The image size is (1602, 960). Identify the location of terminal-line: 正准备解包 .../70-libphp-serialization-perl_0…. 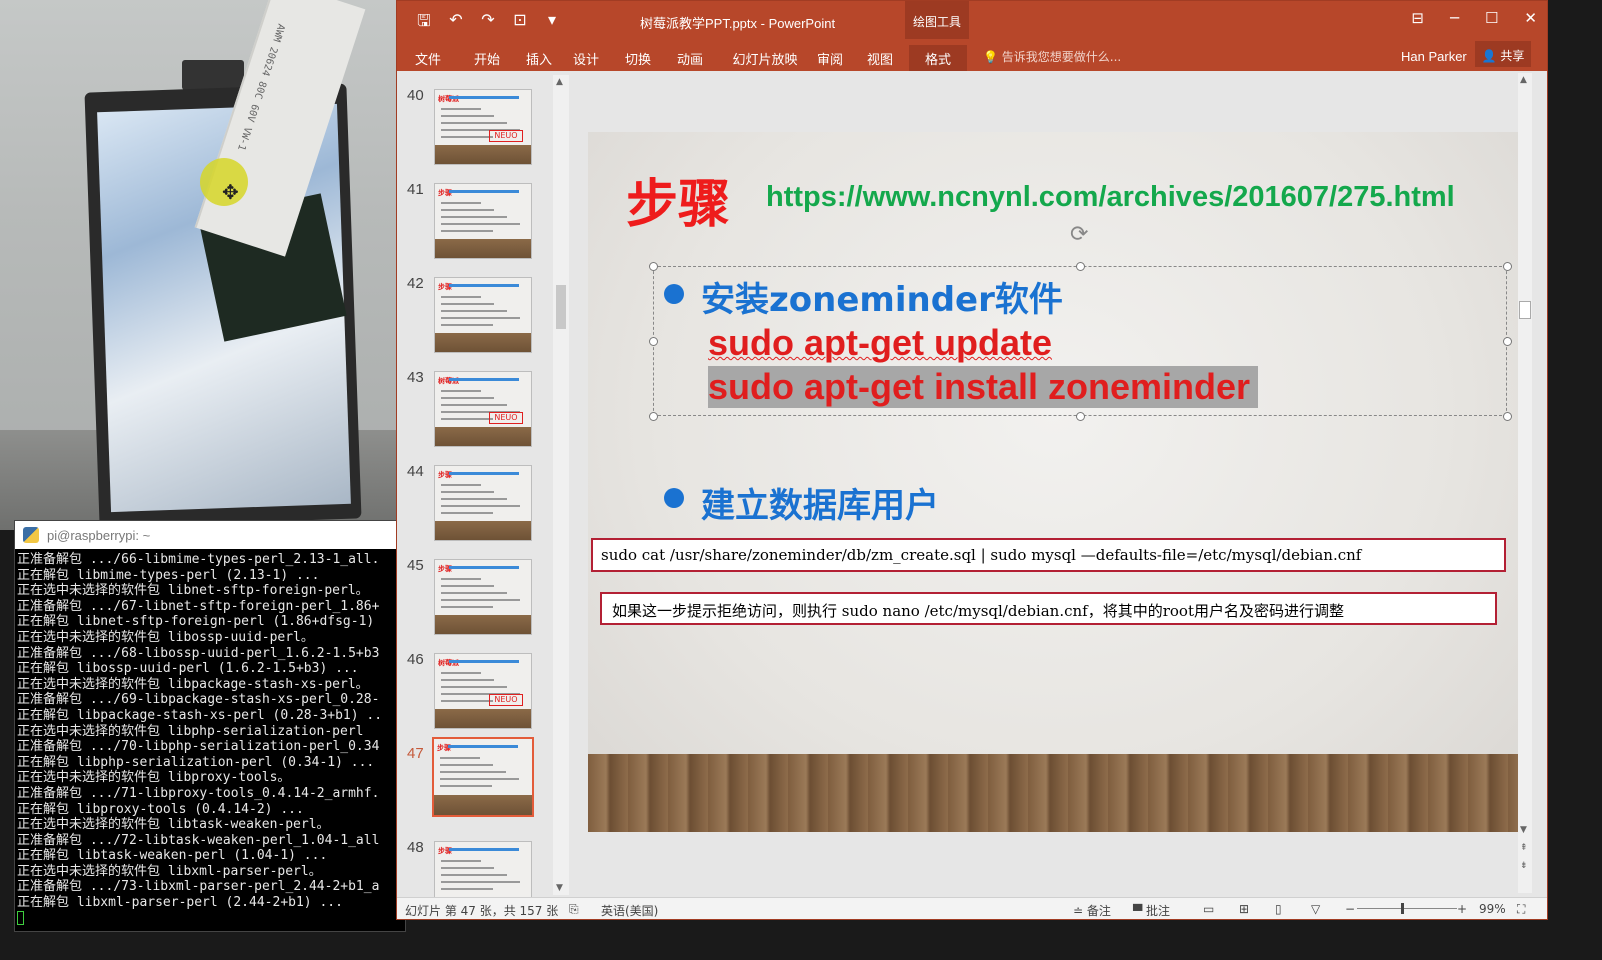
(198, 747).